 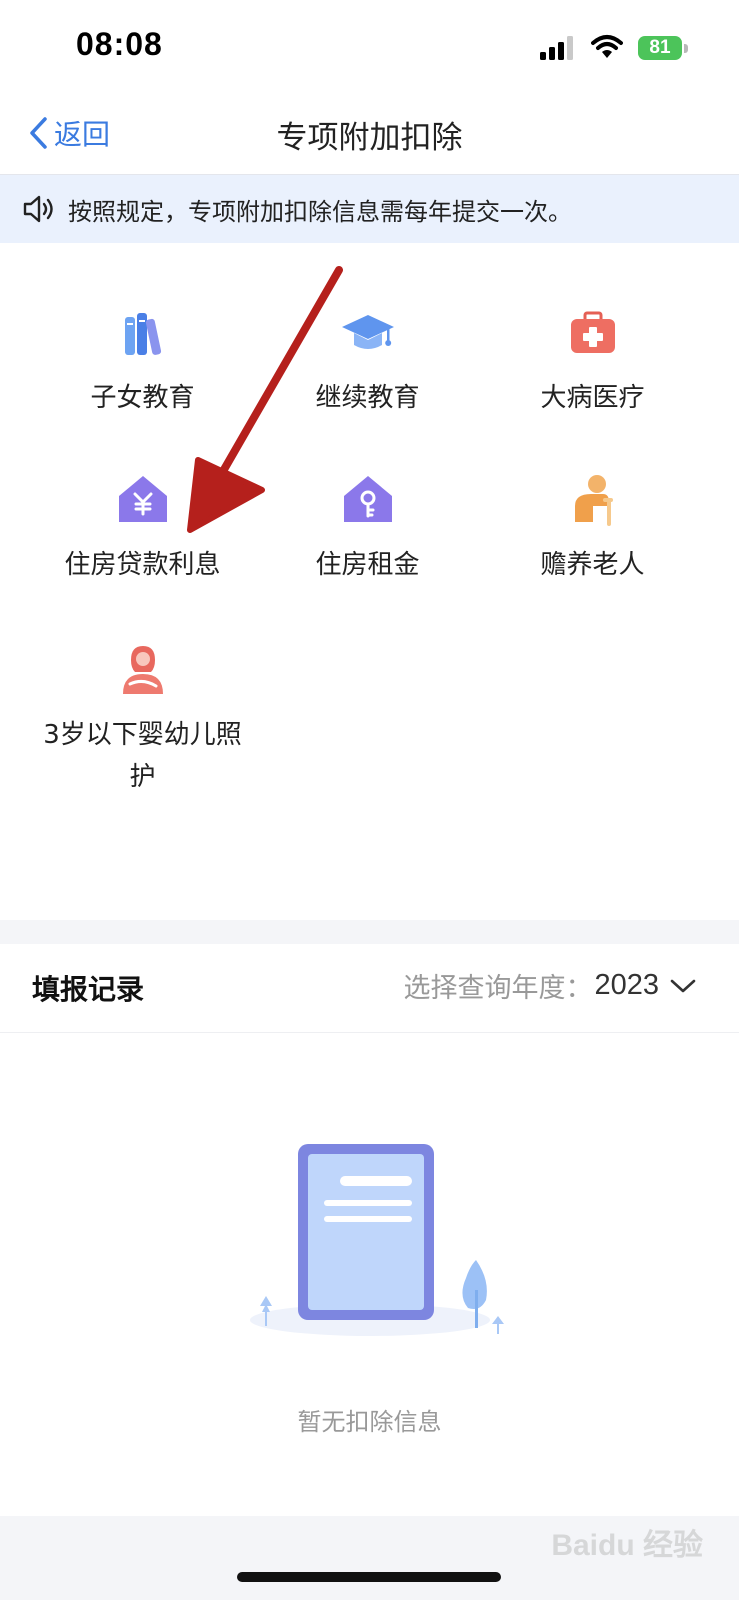 I want to click on category-label: 住房贷款利息, so click(x=142, y=565).